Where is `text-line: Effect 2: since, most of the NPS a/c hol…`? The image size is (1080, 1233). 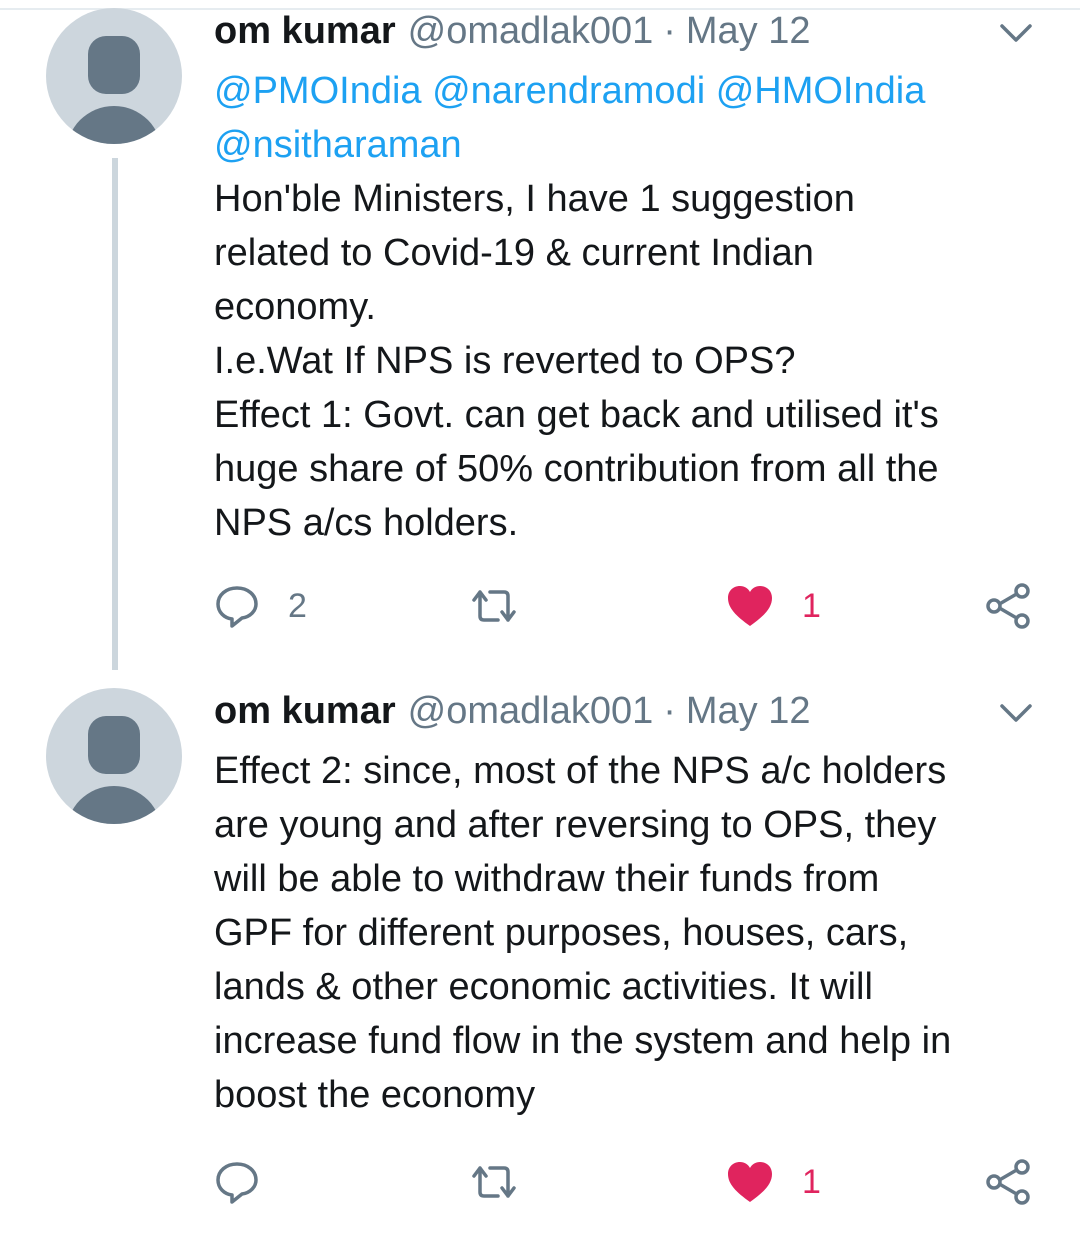
text-line: Effect 2: since, most of the NPS a/c hol… is located at coordinates (580, 771).